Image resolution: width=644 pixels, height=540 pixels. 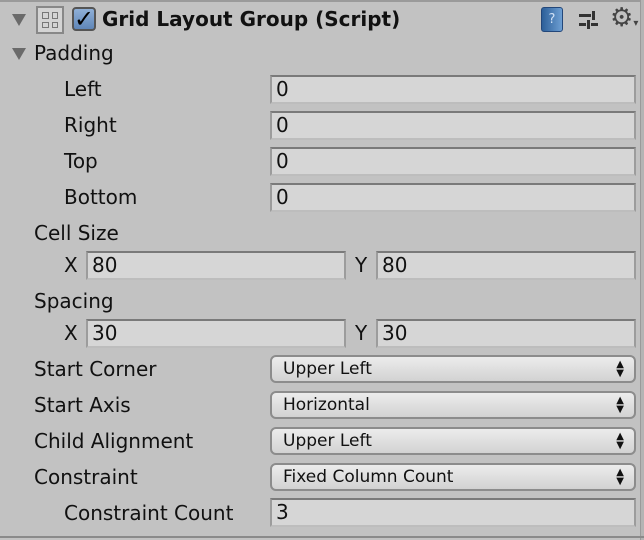 What do you see at coordinates (81, 161) in the screenshot?
I see `padding-top-label: Top` at bounding box center [81, 161].